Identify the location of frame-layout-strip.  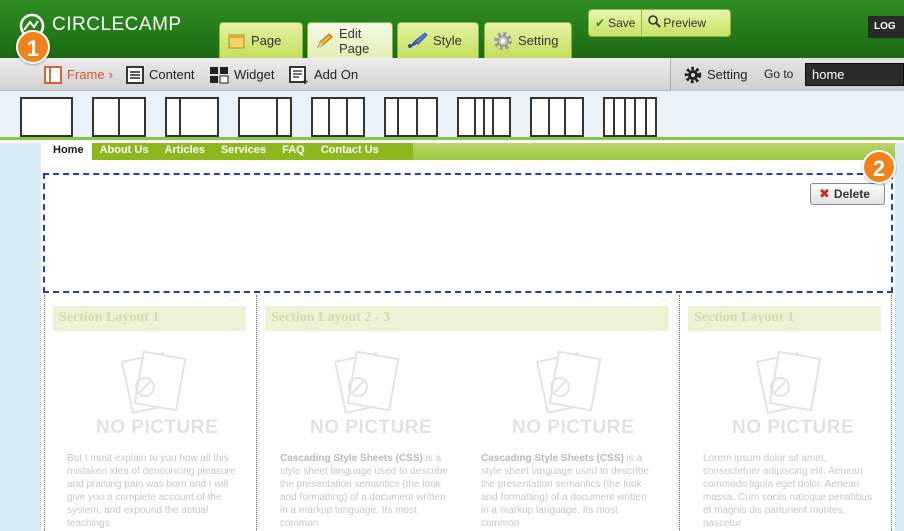
(452, 115).